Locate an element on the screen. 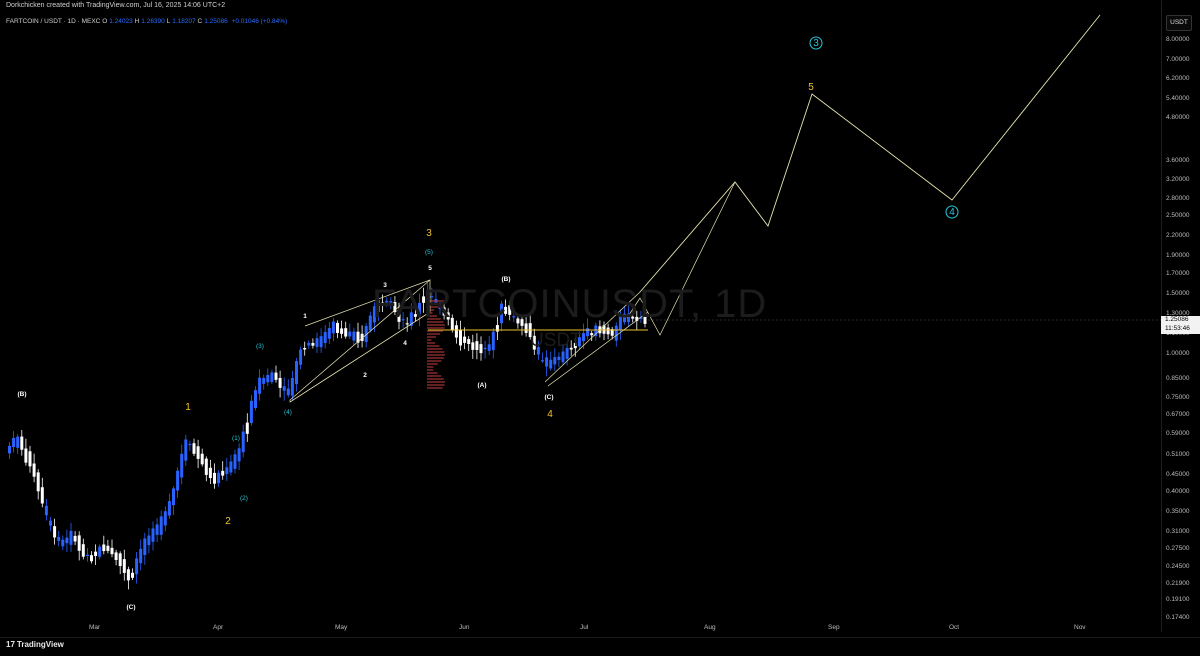 This screenshot has width=1200, height=656. time-axis-label: Nov is located at coordinates (1080, 627).